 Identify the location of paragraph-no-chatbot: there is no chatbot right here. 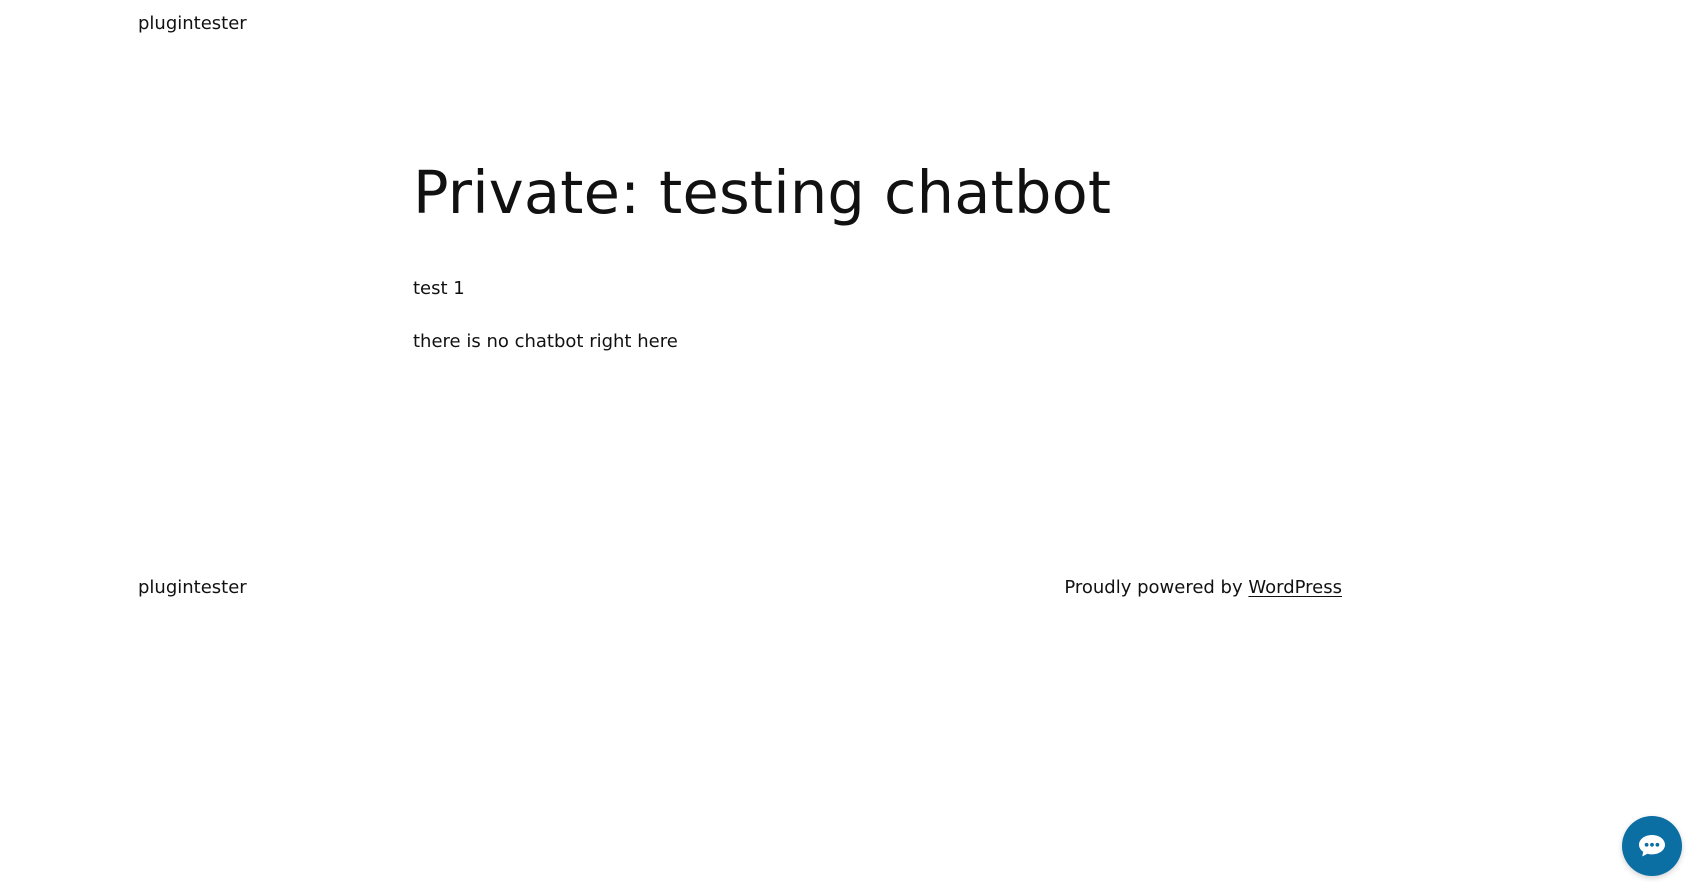
(545, 341).